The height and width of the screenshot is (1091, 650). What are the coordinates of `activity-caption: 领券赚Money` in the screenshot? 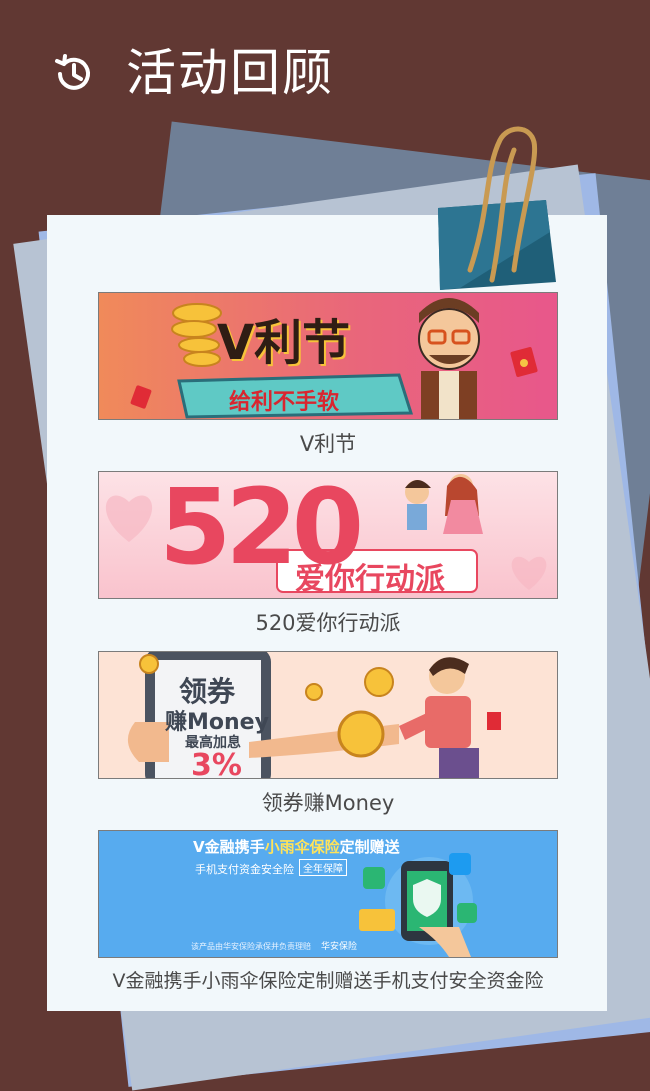 It's located at (328, 803).